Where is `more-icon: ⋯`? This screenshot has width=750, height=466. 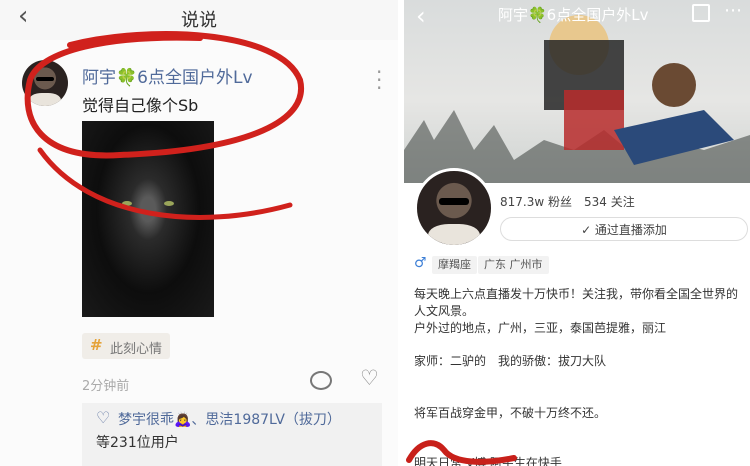
more-icon: ⋯ is located at coordinates (733, 10).